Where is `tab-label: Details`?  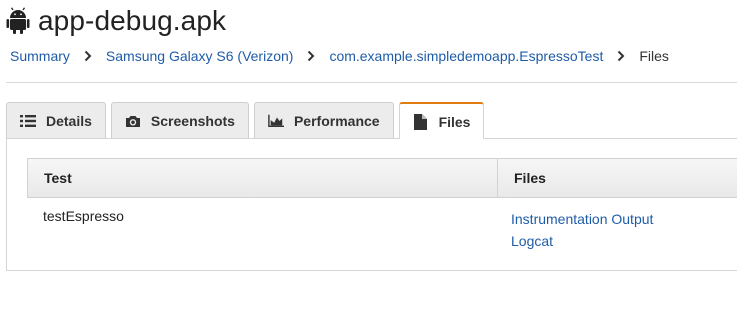
tab-label: Details is located at coordinates (69, 120).